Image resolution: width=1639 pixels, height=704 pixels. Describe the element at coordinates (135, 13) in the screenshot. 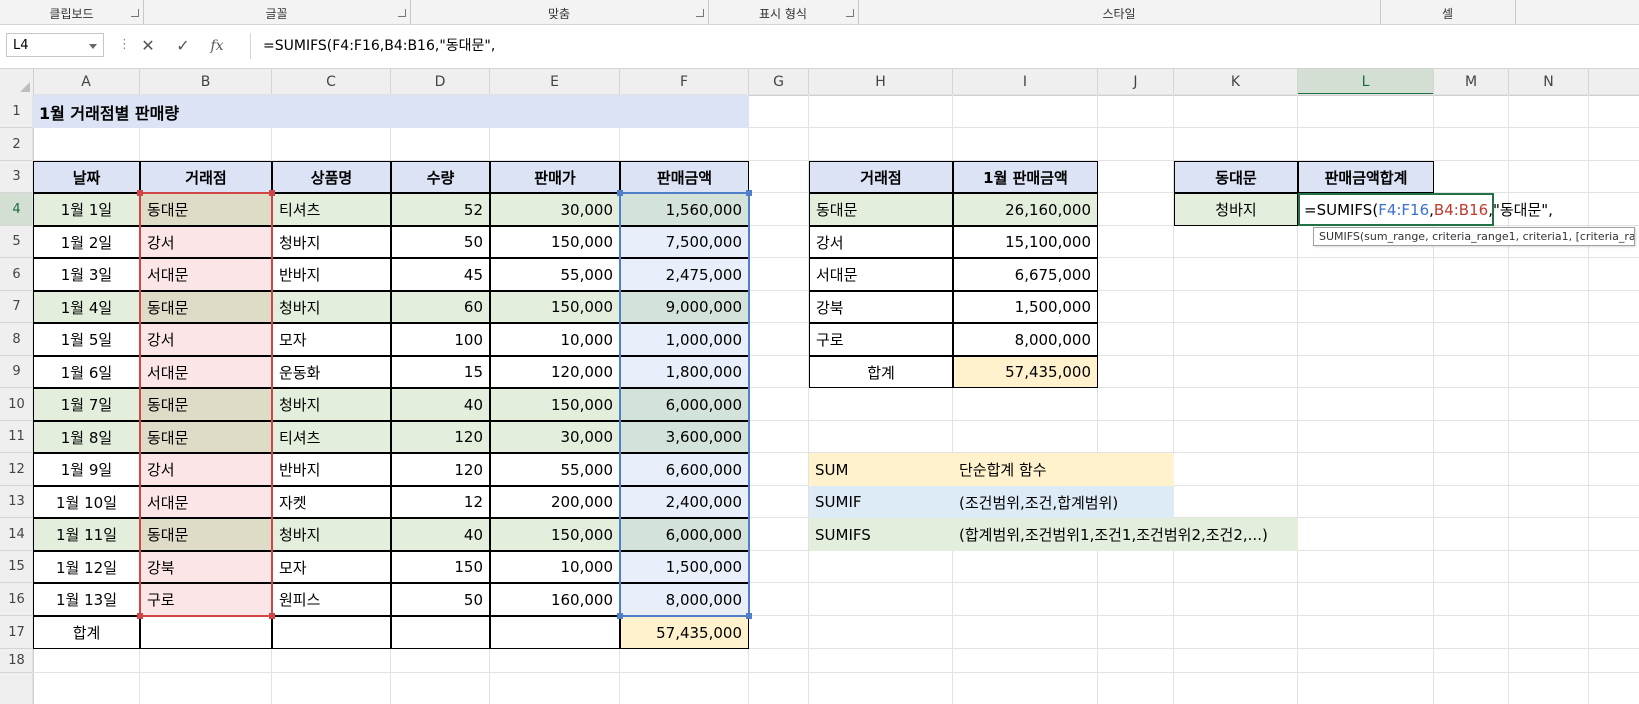

I see `dialog-launcher-icon` at that location.